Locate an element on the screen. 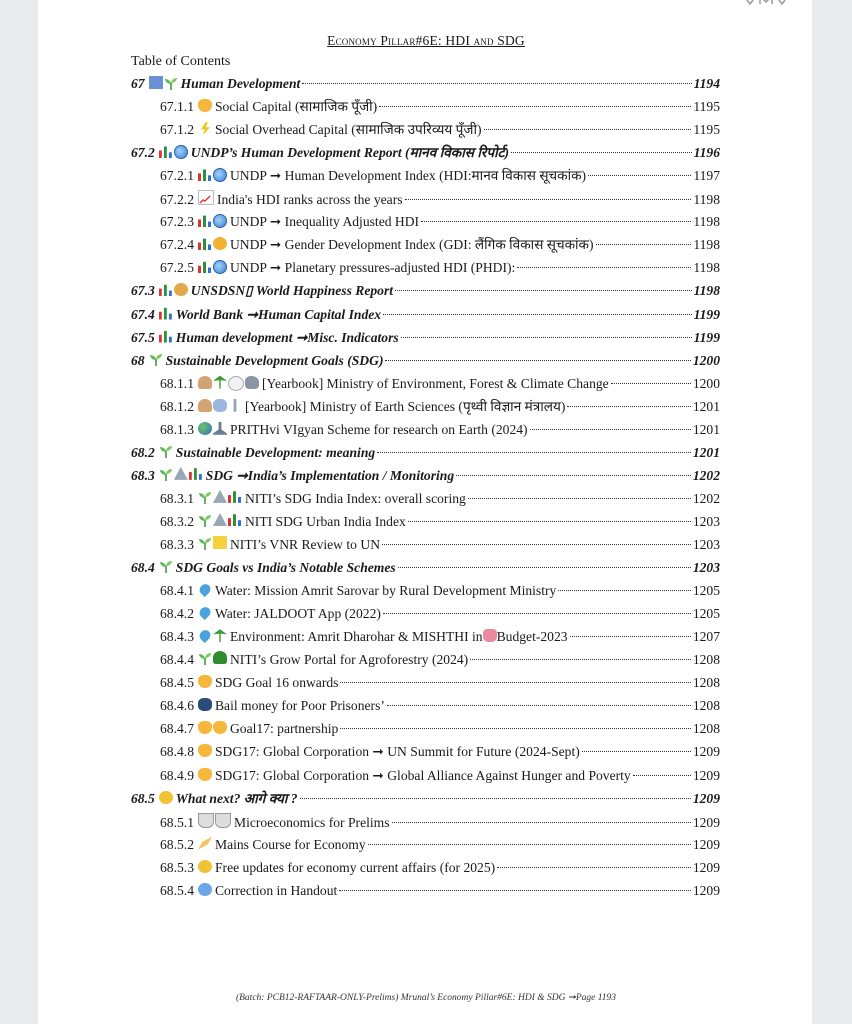 The height and width of the screenshot is (1024, 852). toc-entry-title: Sustainable Development: meaning is located at coordinates (275, 452).